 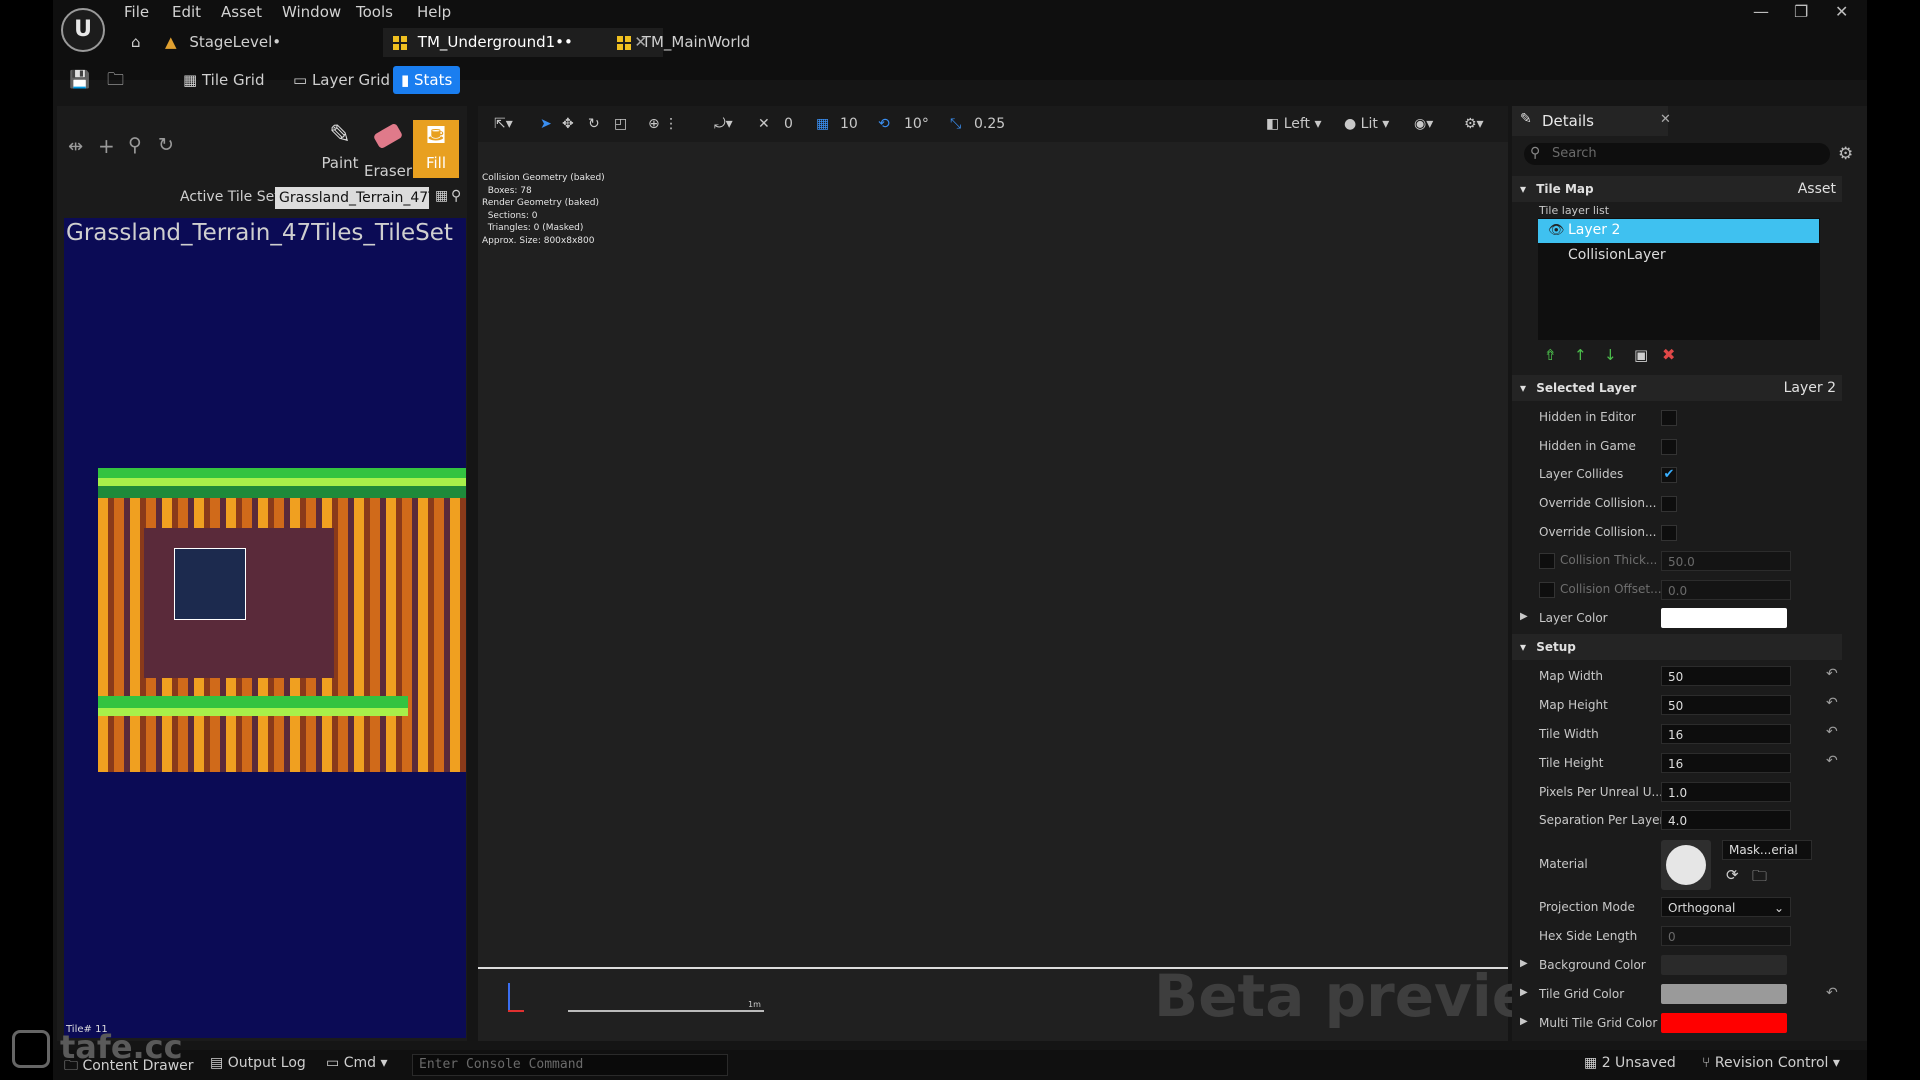 I want to click on tile-grid-button: ▦ Tile Grid, so click(x=223, y=80).